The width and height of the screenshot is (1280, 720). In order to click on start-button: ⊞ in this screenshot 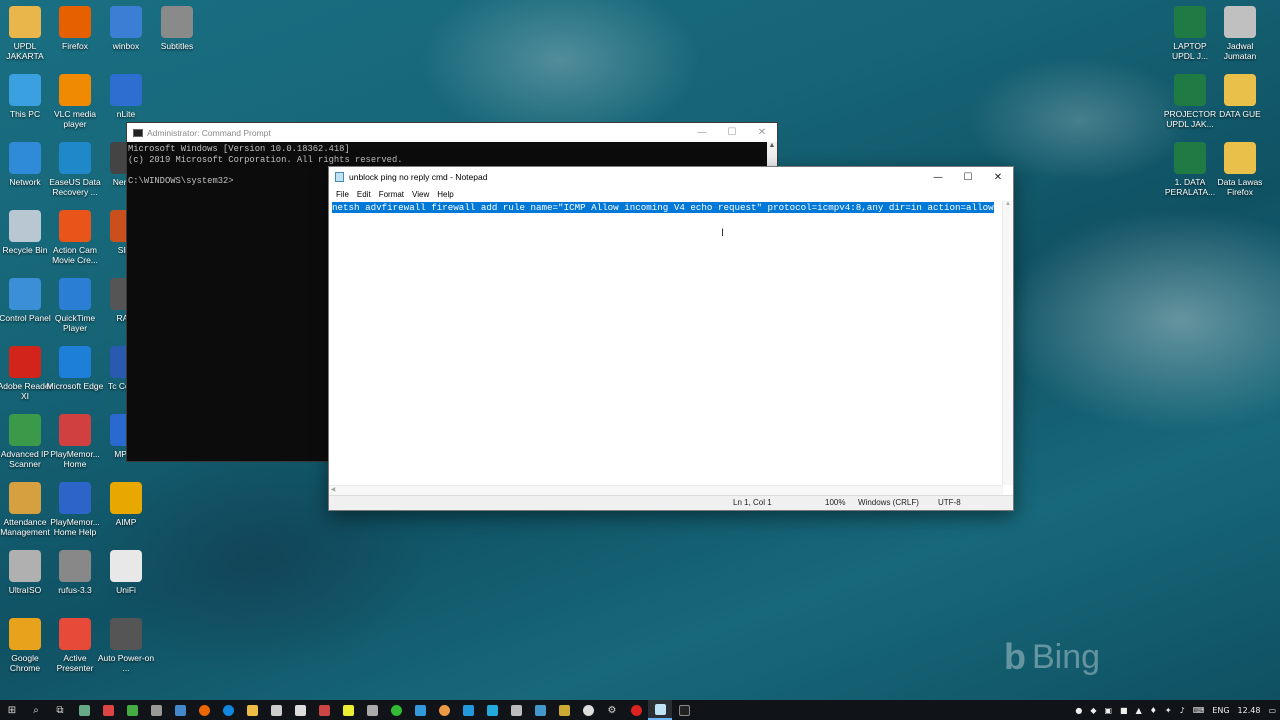, I will do `click(12, 710)`.